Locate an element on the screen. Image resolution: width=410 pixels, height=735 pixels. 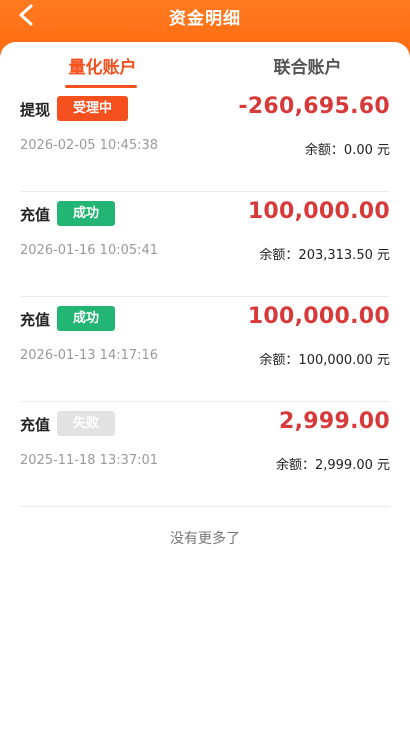
record-date: 2026-01-16 10:05:41 is located at coordinates (89, 250).